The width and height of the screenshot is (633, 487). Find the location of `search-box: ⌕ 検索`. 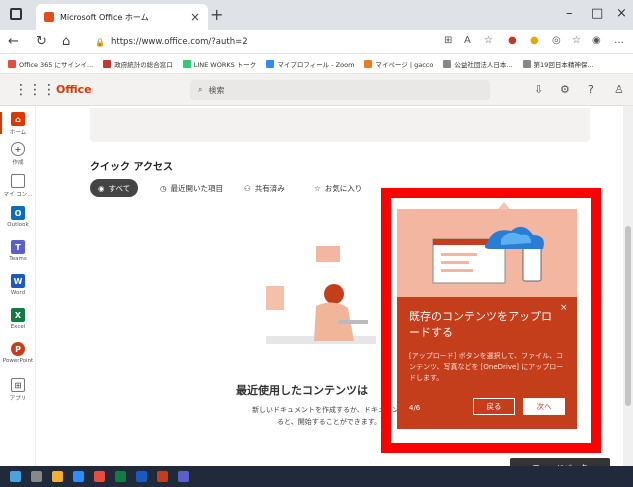

search-box: ⌕ 検索 is located at coordinates (340, 90).